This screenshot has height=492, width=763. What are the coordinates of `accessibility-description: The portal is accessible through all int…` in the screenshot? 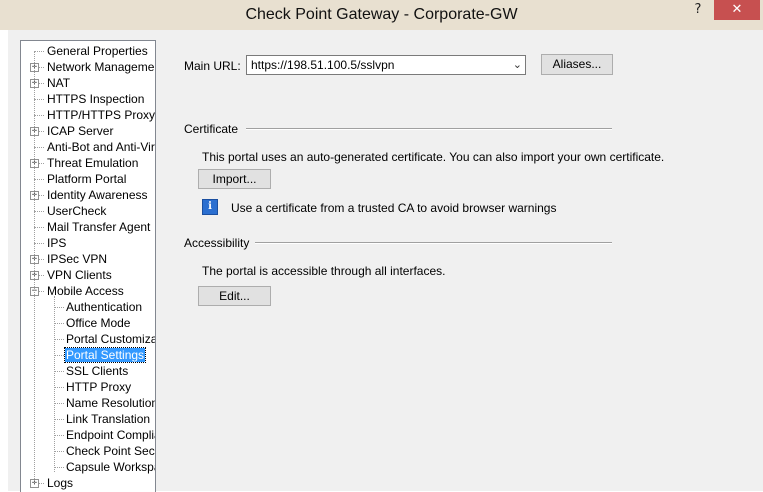 It's located at (324, 271).